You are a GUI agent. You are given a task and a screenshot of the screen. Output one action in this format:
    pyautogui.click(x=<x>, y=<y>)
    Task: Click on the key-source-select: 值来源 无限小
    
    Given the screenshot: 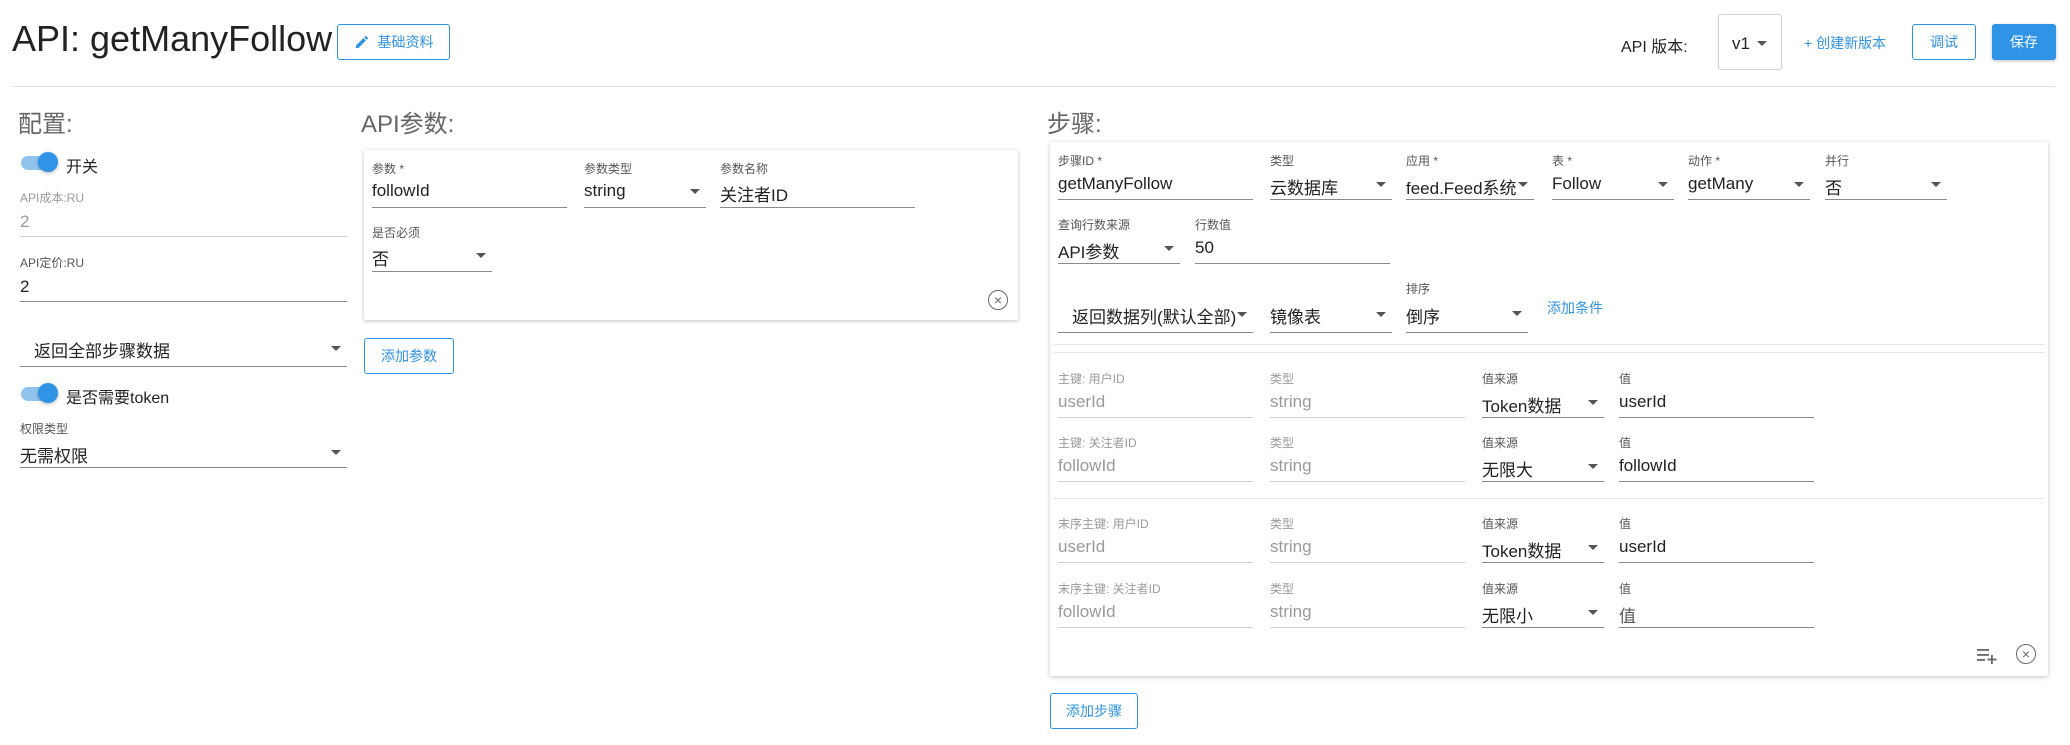 What is the action you would take?
    pyautogui.click(x=1543, y=604)
    